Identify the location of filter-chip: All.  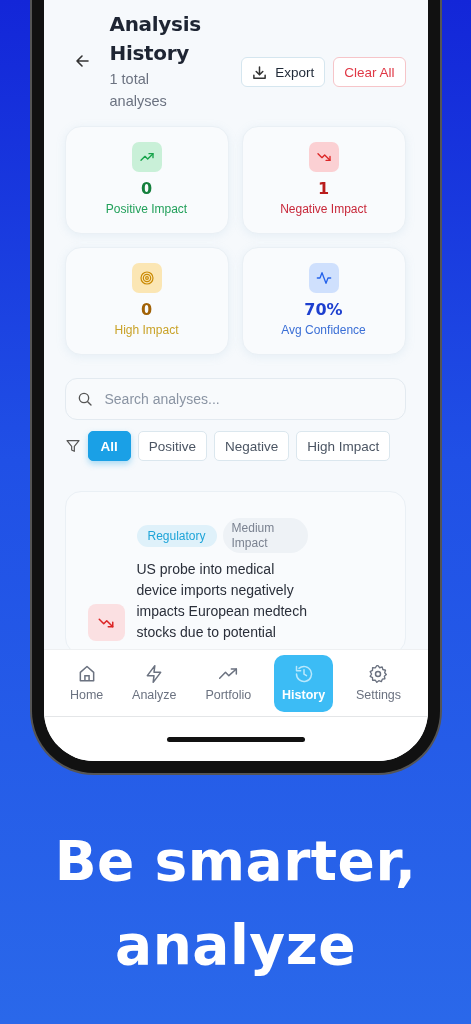
(109, 446).